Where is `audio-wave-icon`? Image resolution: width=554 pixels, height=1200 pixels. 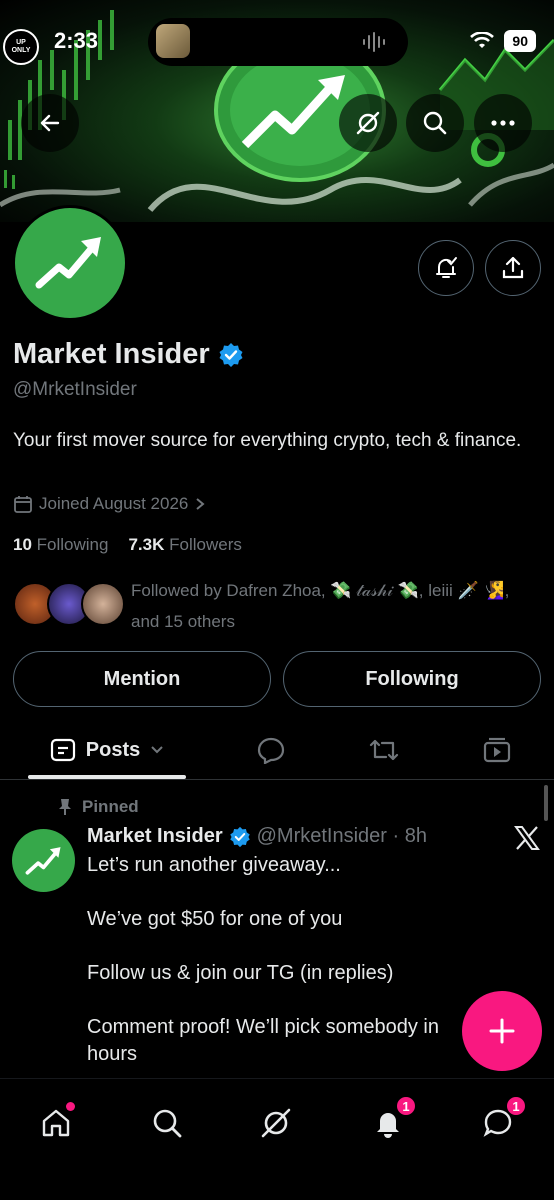 audio-wave-icon is located at coordinates (374, 42).